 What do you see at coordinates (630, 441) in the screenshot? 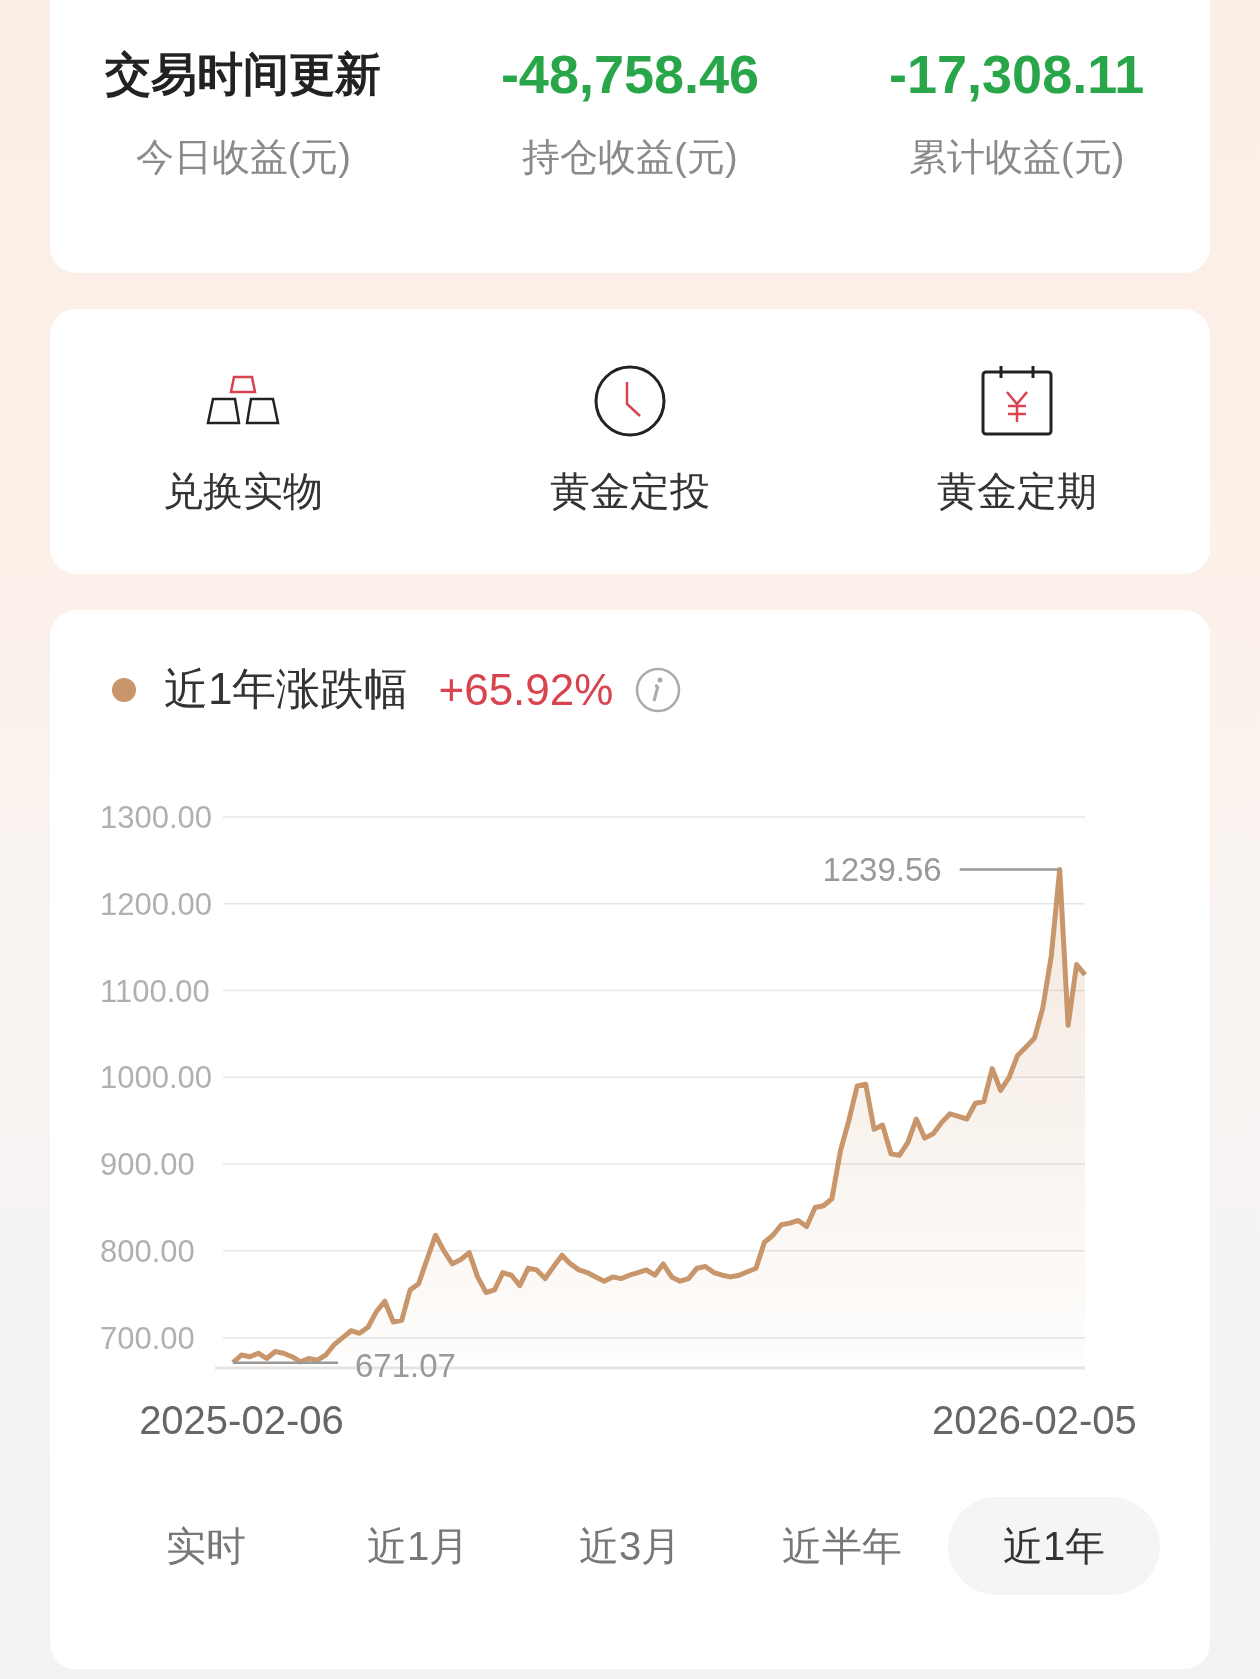
I see `shortcut-button: 黄金定投` at bounding box center [630, 441].